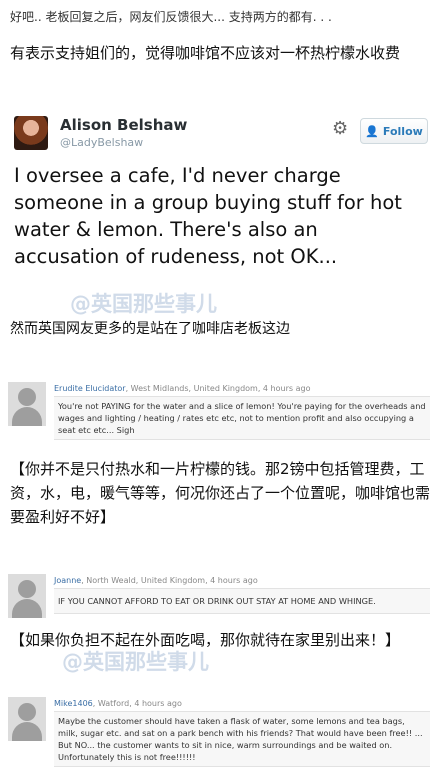 The width and height of the screenshot is (440, 769). I want to click on comment-header: Mike1406, Watford, 4 hours ago, so click(118, 703).